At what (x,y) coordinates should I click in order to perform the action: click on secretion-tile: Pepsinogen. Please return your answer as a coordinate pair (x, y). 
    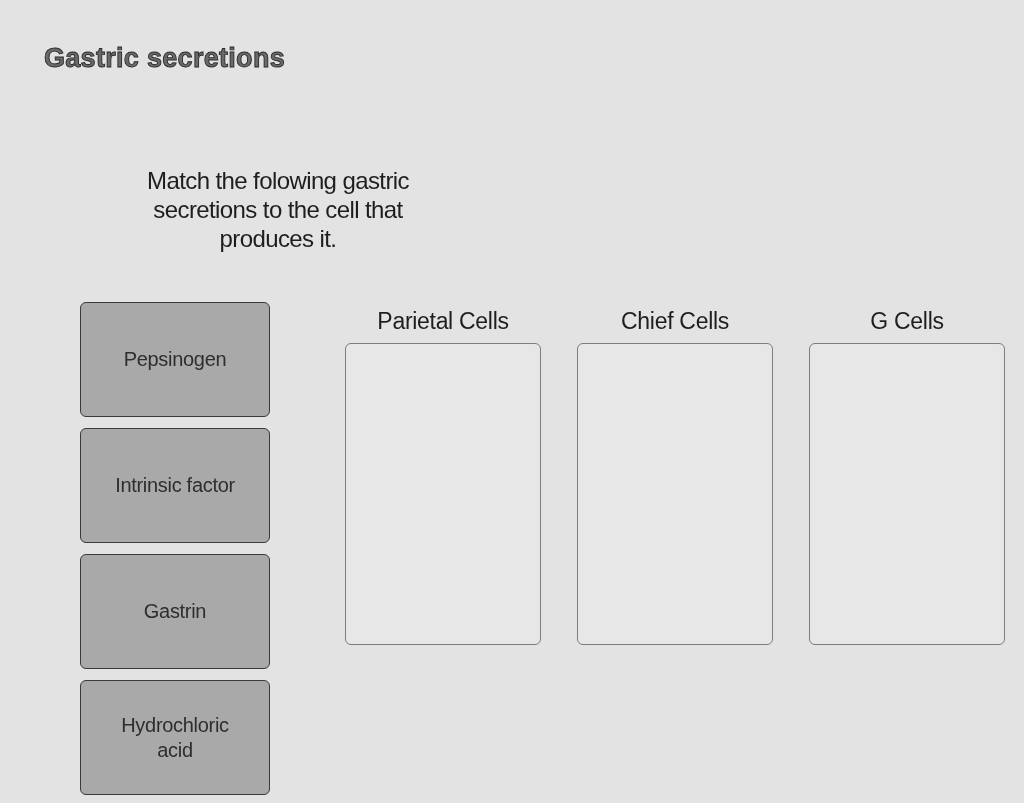
    Looking at the image, I should click on (175, 359).